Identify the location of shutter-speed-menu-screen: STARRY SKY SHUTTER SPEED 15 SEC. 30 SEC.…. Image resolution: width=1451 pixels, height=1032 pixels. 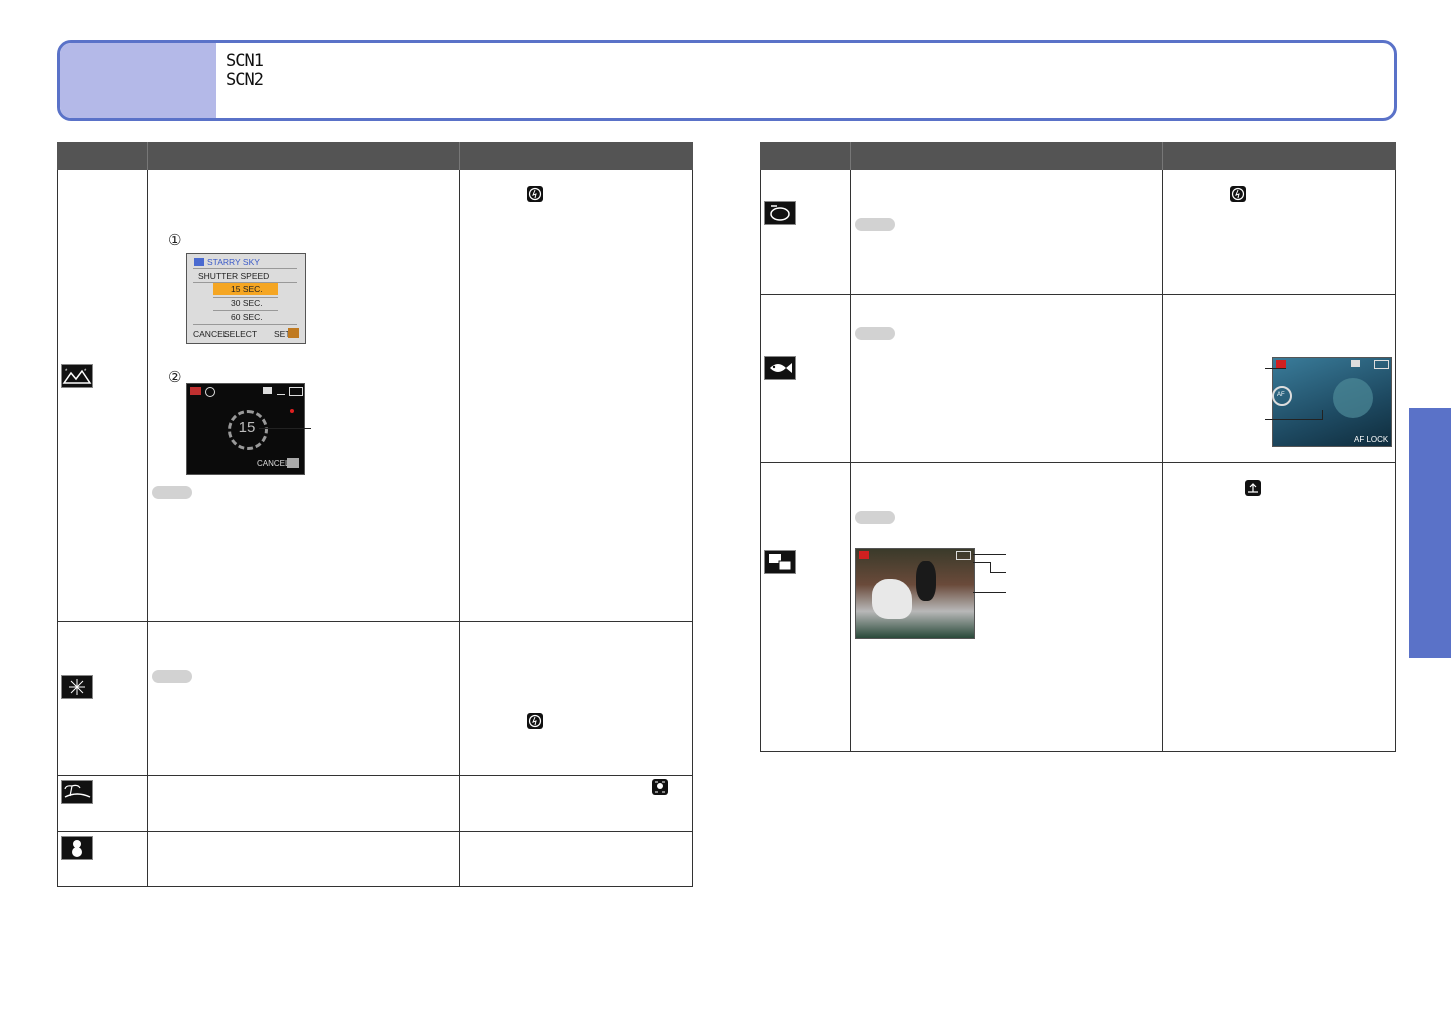
(246, 298).